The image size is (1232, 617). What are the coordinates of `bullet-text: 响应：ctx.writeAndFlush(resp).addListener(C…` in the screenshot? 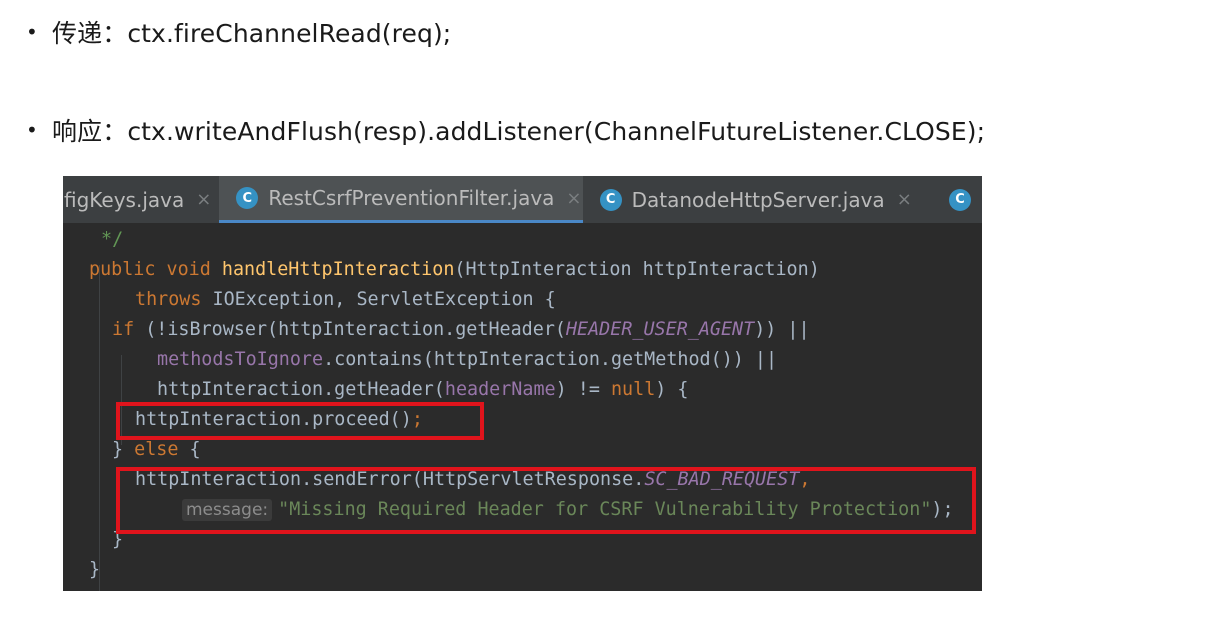 It's located at (518, 130).